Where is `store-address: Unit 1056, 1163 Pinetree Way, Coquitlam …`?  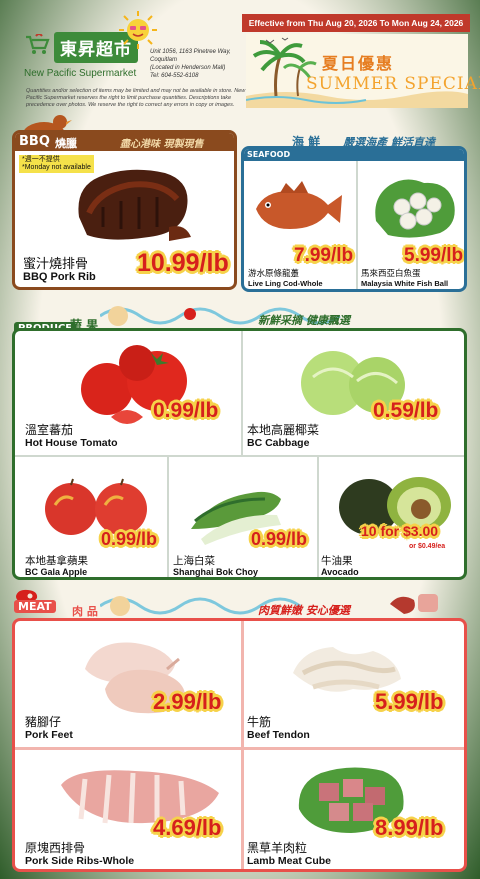
store-address: Unit 1056, 1163 Pinetree Way, Coquitlam … is located at coordinates (195, 64).